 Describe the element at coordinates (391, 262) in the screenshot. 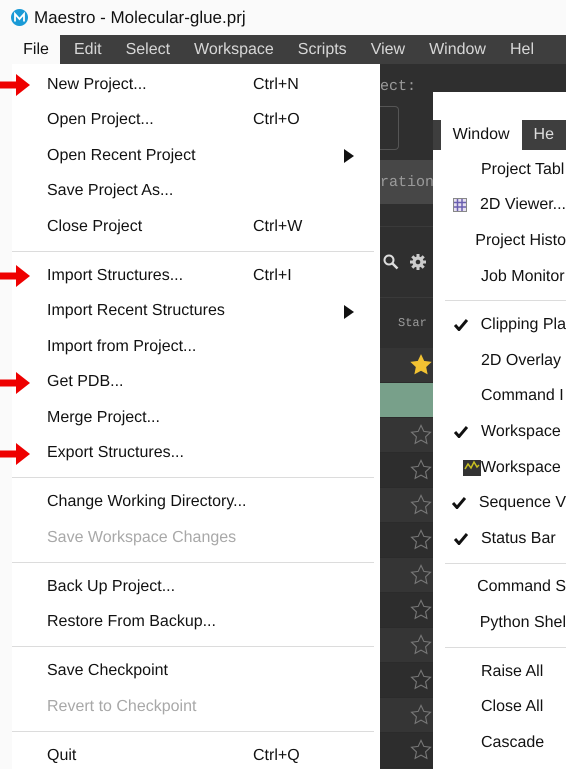

I see `search-icon` at that location.